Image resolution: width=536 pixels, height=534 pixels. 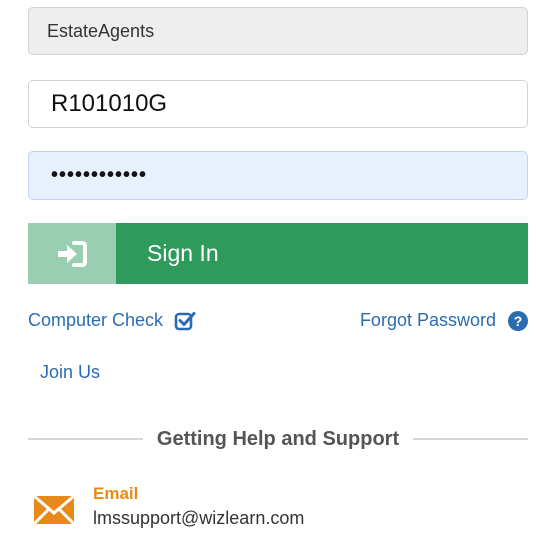 What do you see at coordinates (322, 253) in the screenshot?
I see `sign-in-label-box: Sign In` at bounding box center [322, 253].